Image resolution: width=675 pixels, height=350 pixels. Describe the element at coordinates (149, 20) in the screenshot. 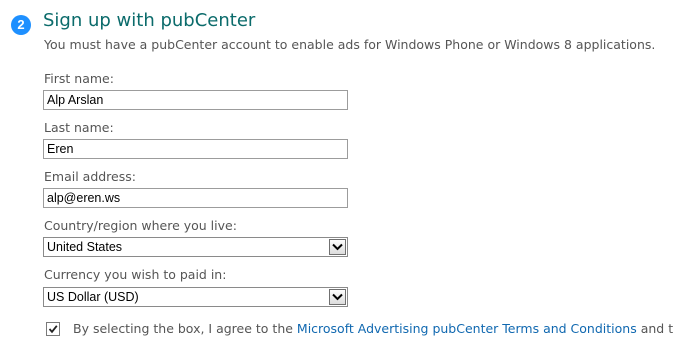

I see `section-title: Sign up with pubCenter` at that location.